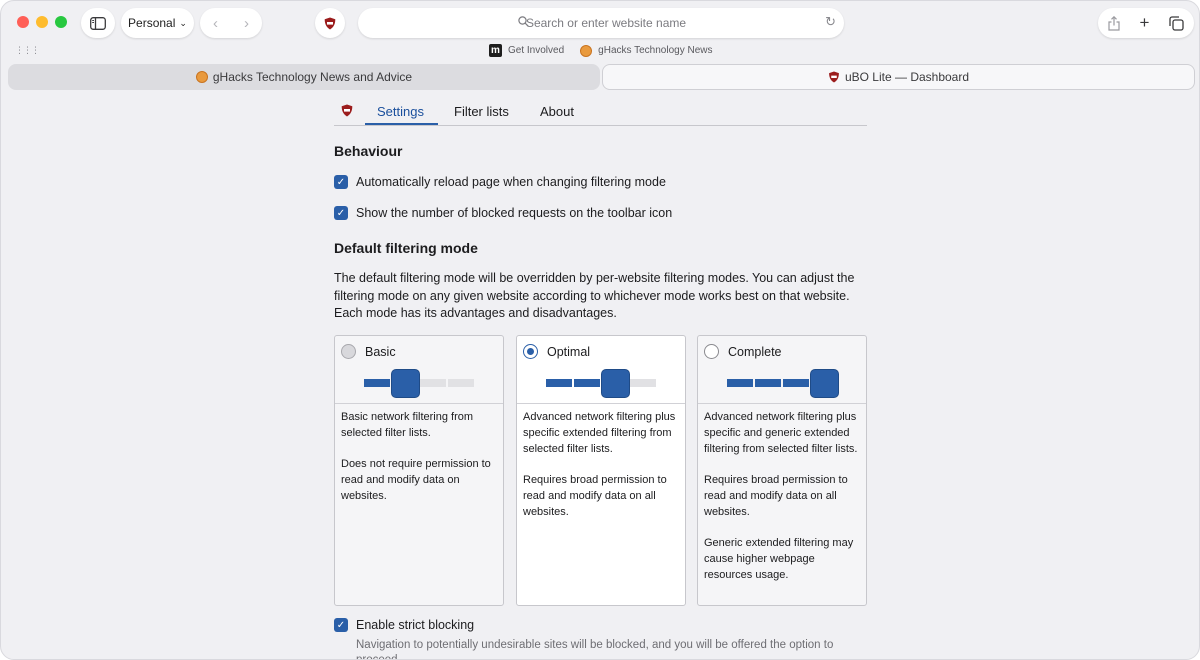  I want to click on favorite-item: gHacks Technology News, so click(646, 50).